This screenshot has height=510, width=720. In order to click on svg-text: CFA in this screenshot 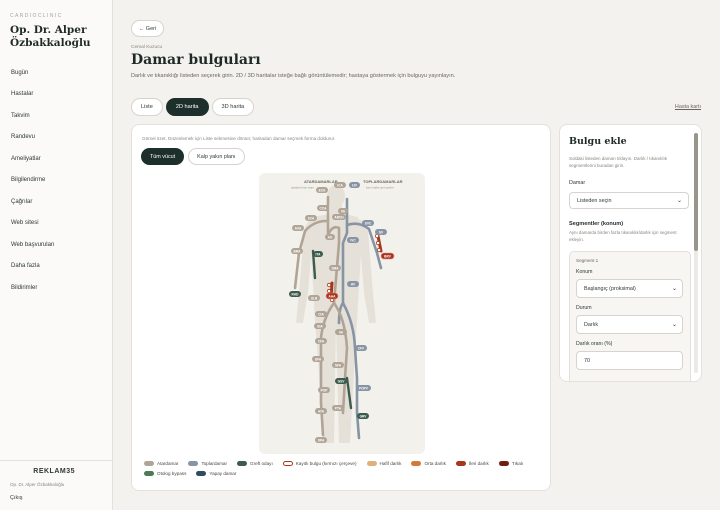, I will do `click(321, 341)`.